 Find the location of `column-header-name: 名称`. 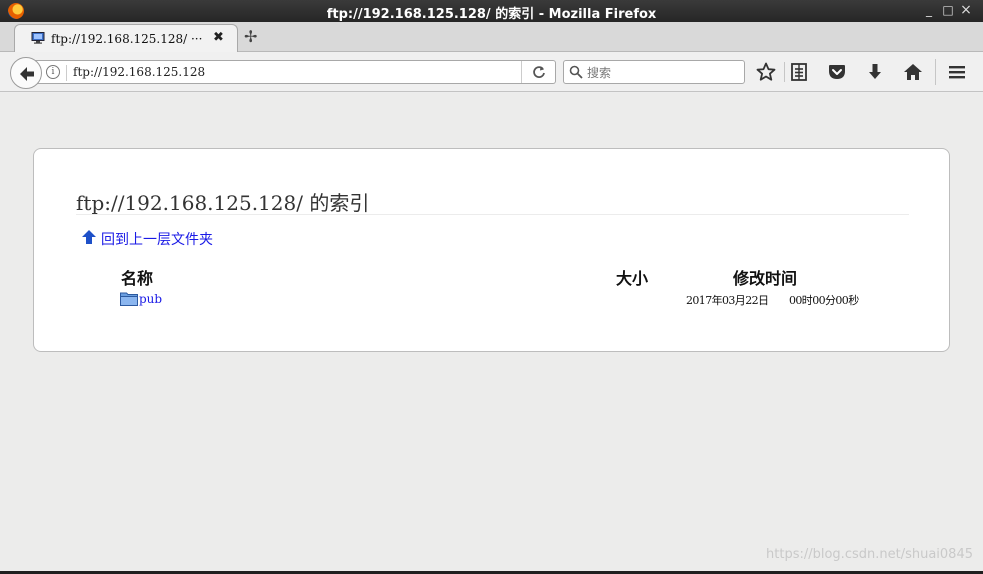

column-header-name: 名称 is located at coordinates (137, 277).